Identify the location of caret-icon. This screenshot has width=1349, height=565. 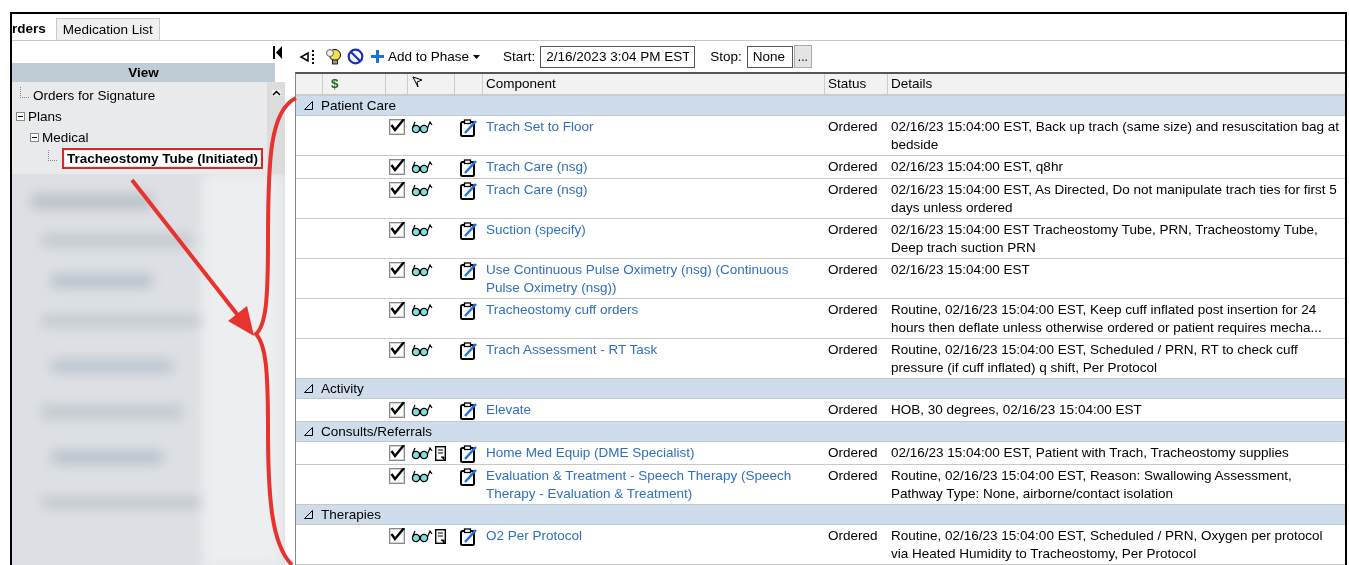
(477, 56).